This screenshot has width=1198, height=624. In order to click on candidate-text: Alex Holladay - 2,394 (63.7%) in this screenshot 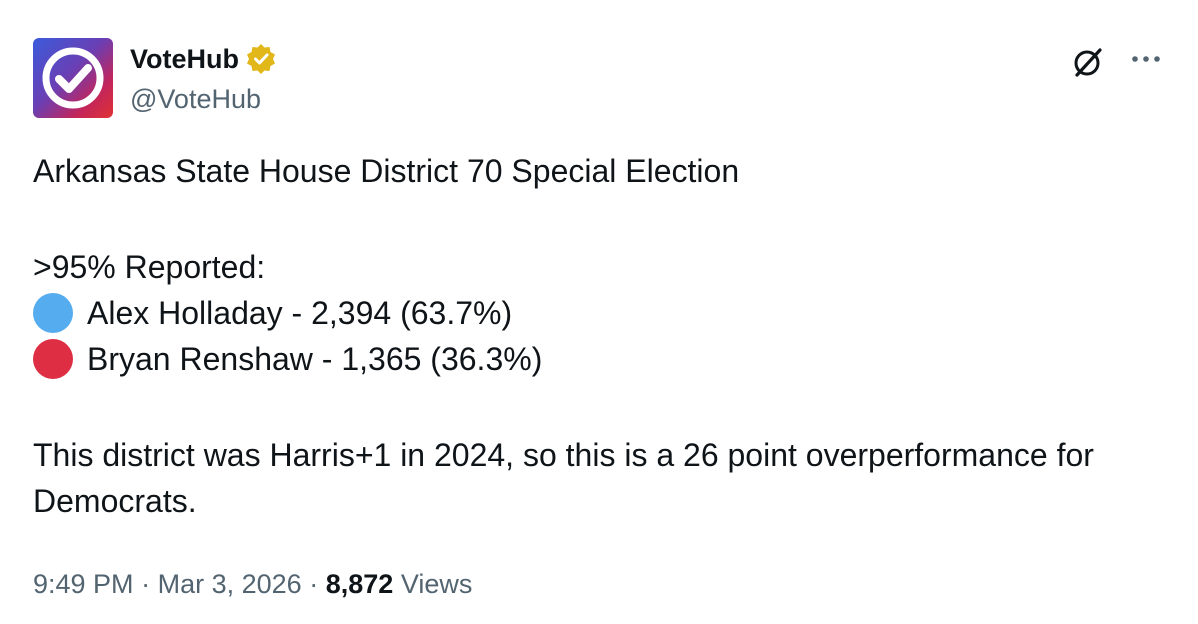, I will do `click(300, 313)`.